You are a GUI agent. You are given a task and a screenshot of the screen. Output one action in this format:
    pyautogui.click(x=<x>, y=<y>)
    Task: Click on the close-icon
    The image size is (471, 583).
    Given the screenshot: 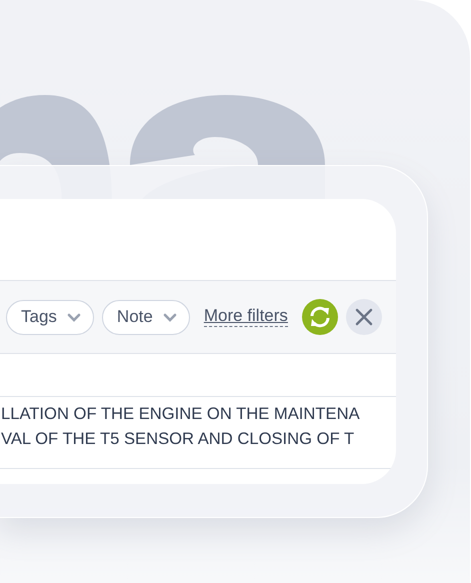 What is the action you would take?
    pyautogui.click(x=363, y=317)
    